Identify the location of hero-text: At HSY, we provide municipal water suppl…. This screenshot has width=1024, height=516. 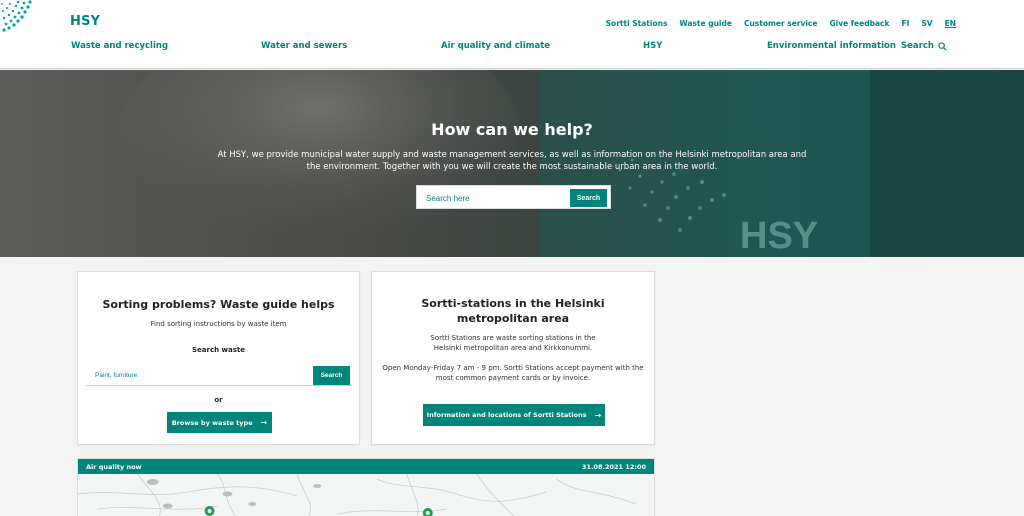
(512, 161).